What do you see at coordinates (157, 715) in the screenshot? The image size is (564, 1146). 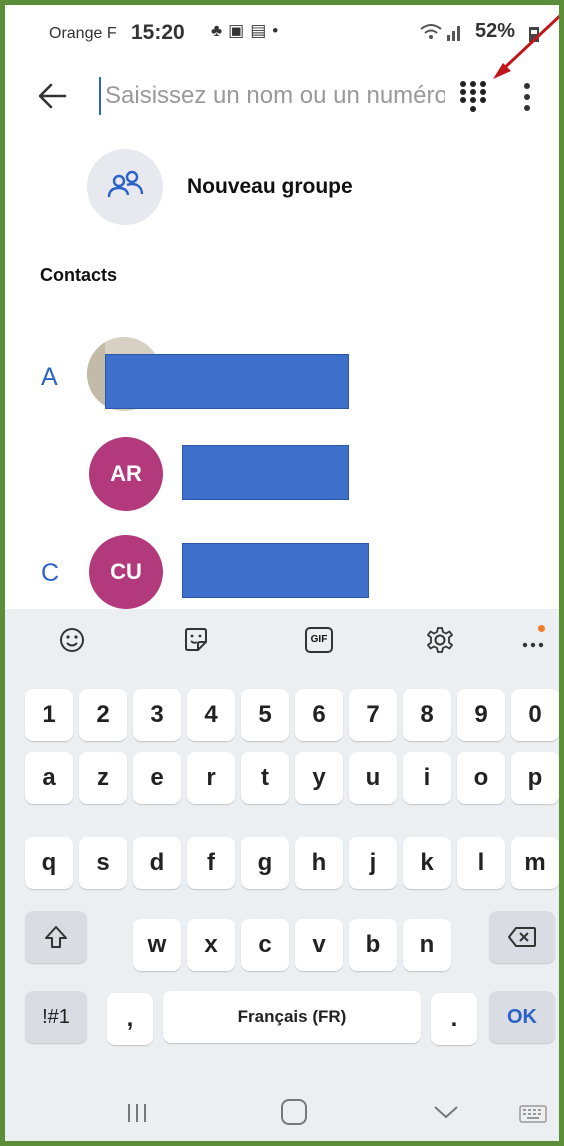 I see `key-3: 3` at bounding box center [157, 715].